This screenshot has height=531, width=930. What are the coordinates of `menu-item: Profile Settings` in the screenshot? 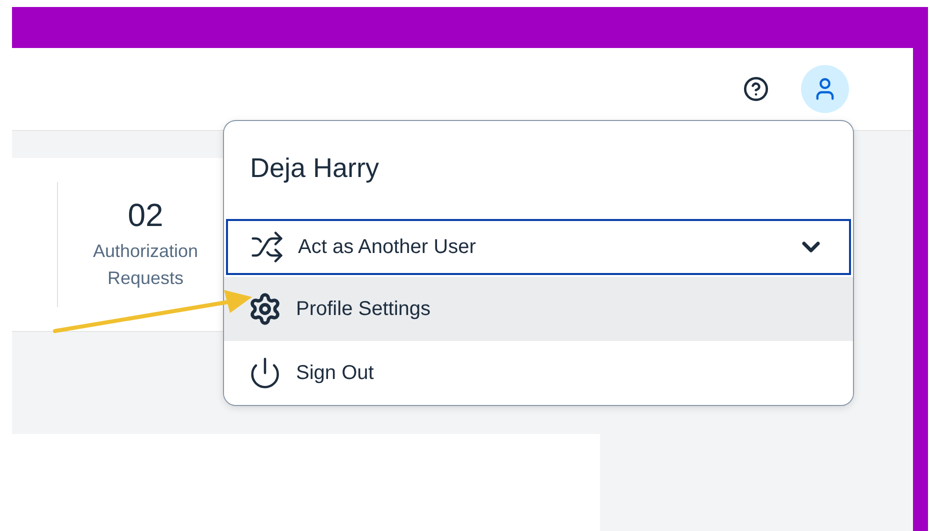 It's located at (538, 309).